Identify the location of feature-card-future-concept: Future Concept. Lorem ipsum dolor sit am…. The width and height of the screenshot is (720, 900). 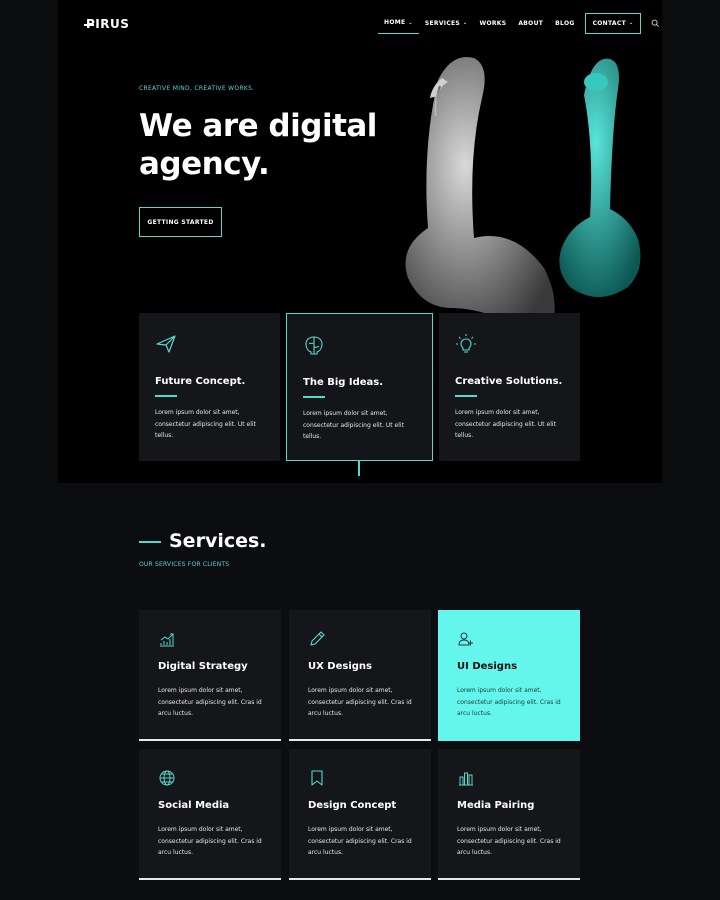
(209, 387).